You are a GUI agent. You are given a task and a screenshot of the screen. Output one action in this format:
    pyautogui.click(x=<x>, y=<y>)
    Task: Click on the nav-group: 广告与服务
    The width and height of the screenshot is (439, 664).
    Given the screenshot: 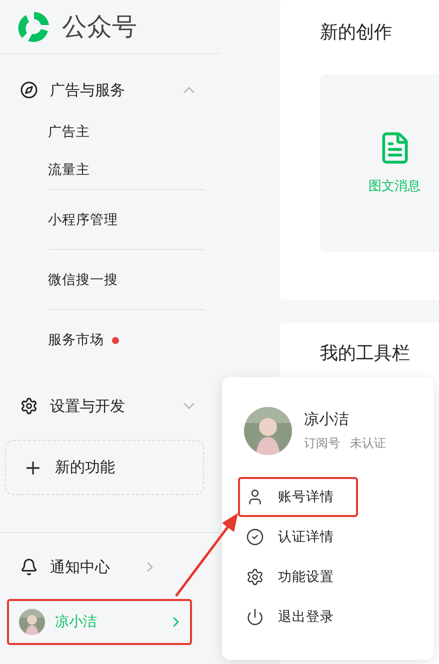 What is the action you would take?
    pyautogui.click(x=110, y=90)
    